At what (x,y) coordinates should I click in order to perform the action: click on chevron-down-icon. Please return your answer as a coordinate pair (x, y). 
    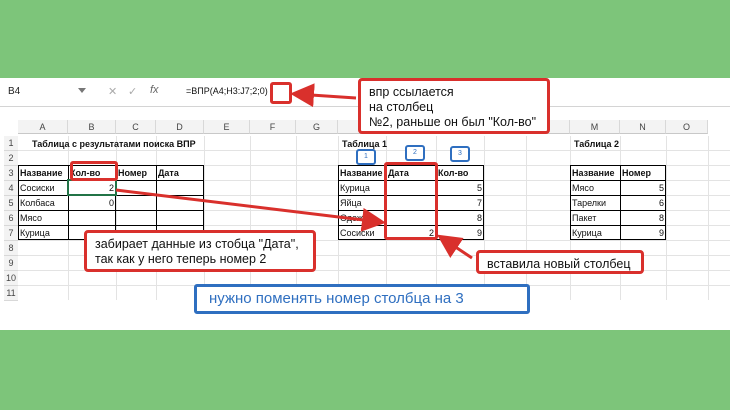
    Looking at the image, I should click on (82, 90).